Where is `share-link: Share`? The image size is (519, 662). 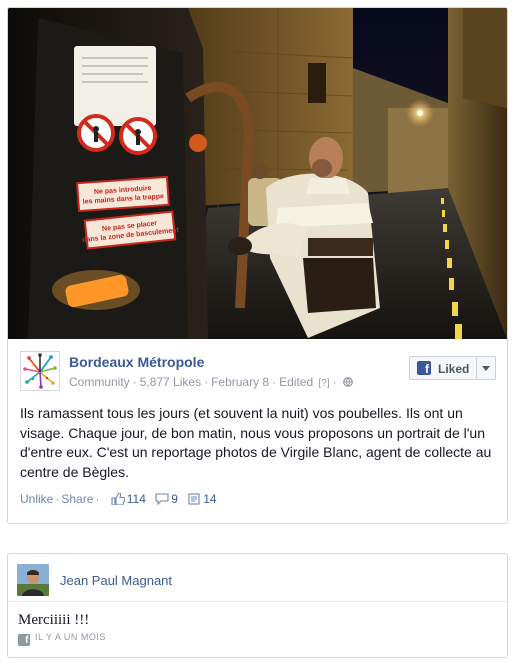
share-link: Share is located at coordinates (77, 499).